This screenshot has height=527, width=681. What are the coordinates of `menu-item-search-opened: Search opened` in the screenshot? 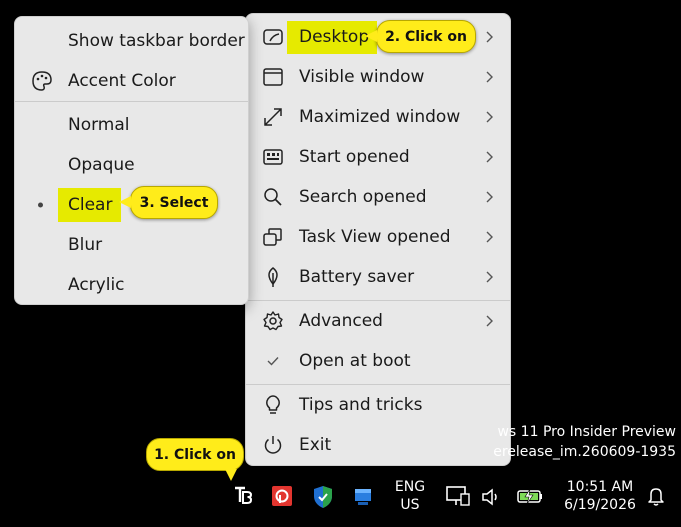 It's located at (378, 197).